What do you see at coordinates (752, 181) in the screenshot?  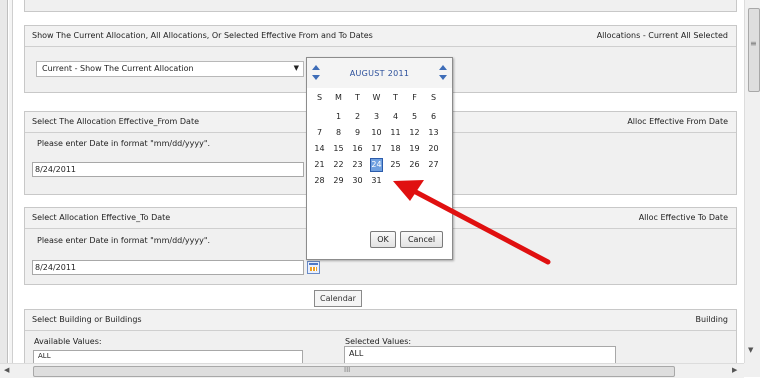 I see `vertical-scrollbar: ≡ ▼` at bounding box center [752, 181].